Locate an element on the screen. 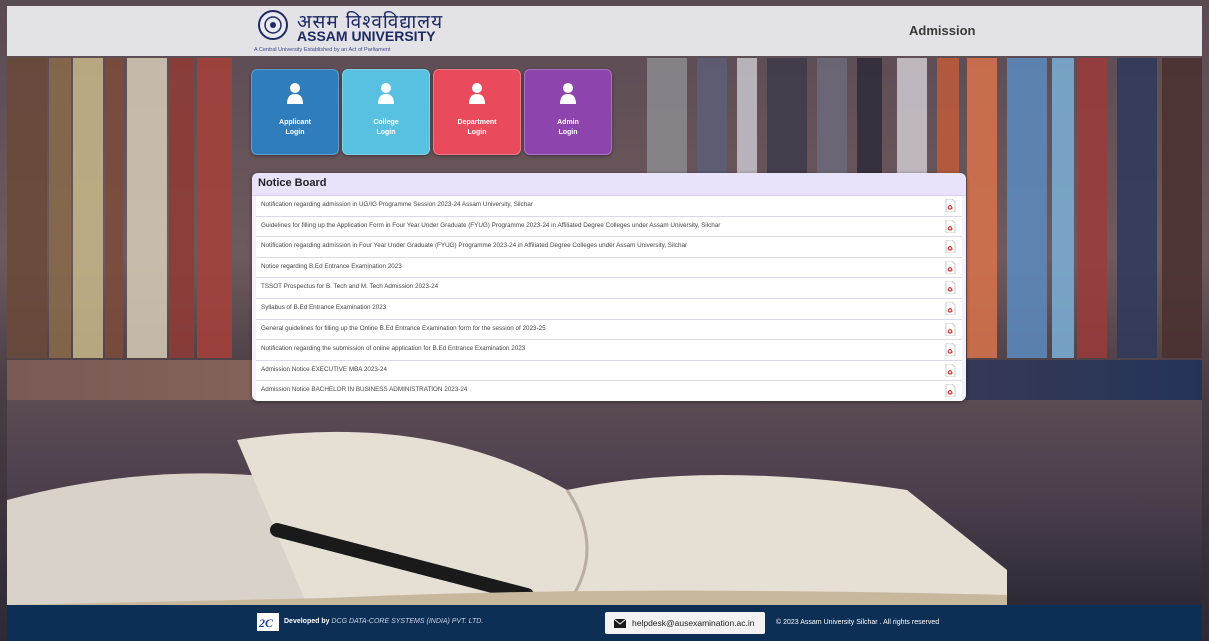  tile-label: Department Login is located at coordinates (477, 127).